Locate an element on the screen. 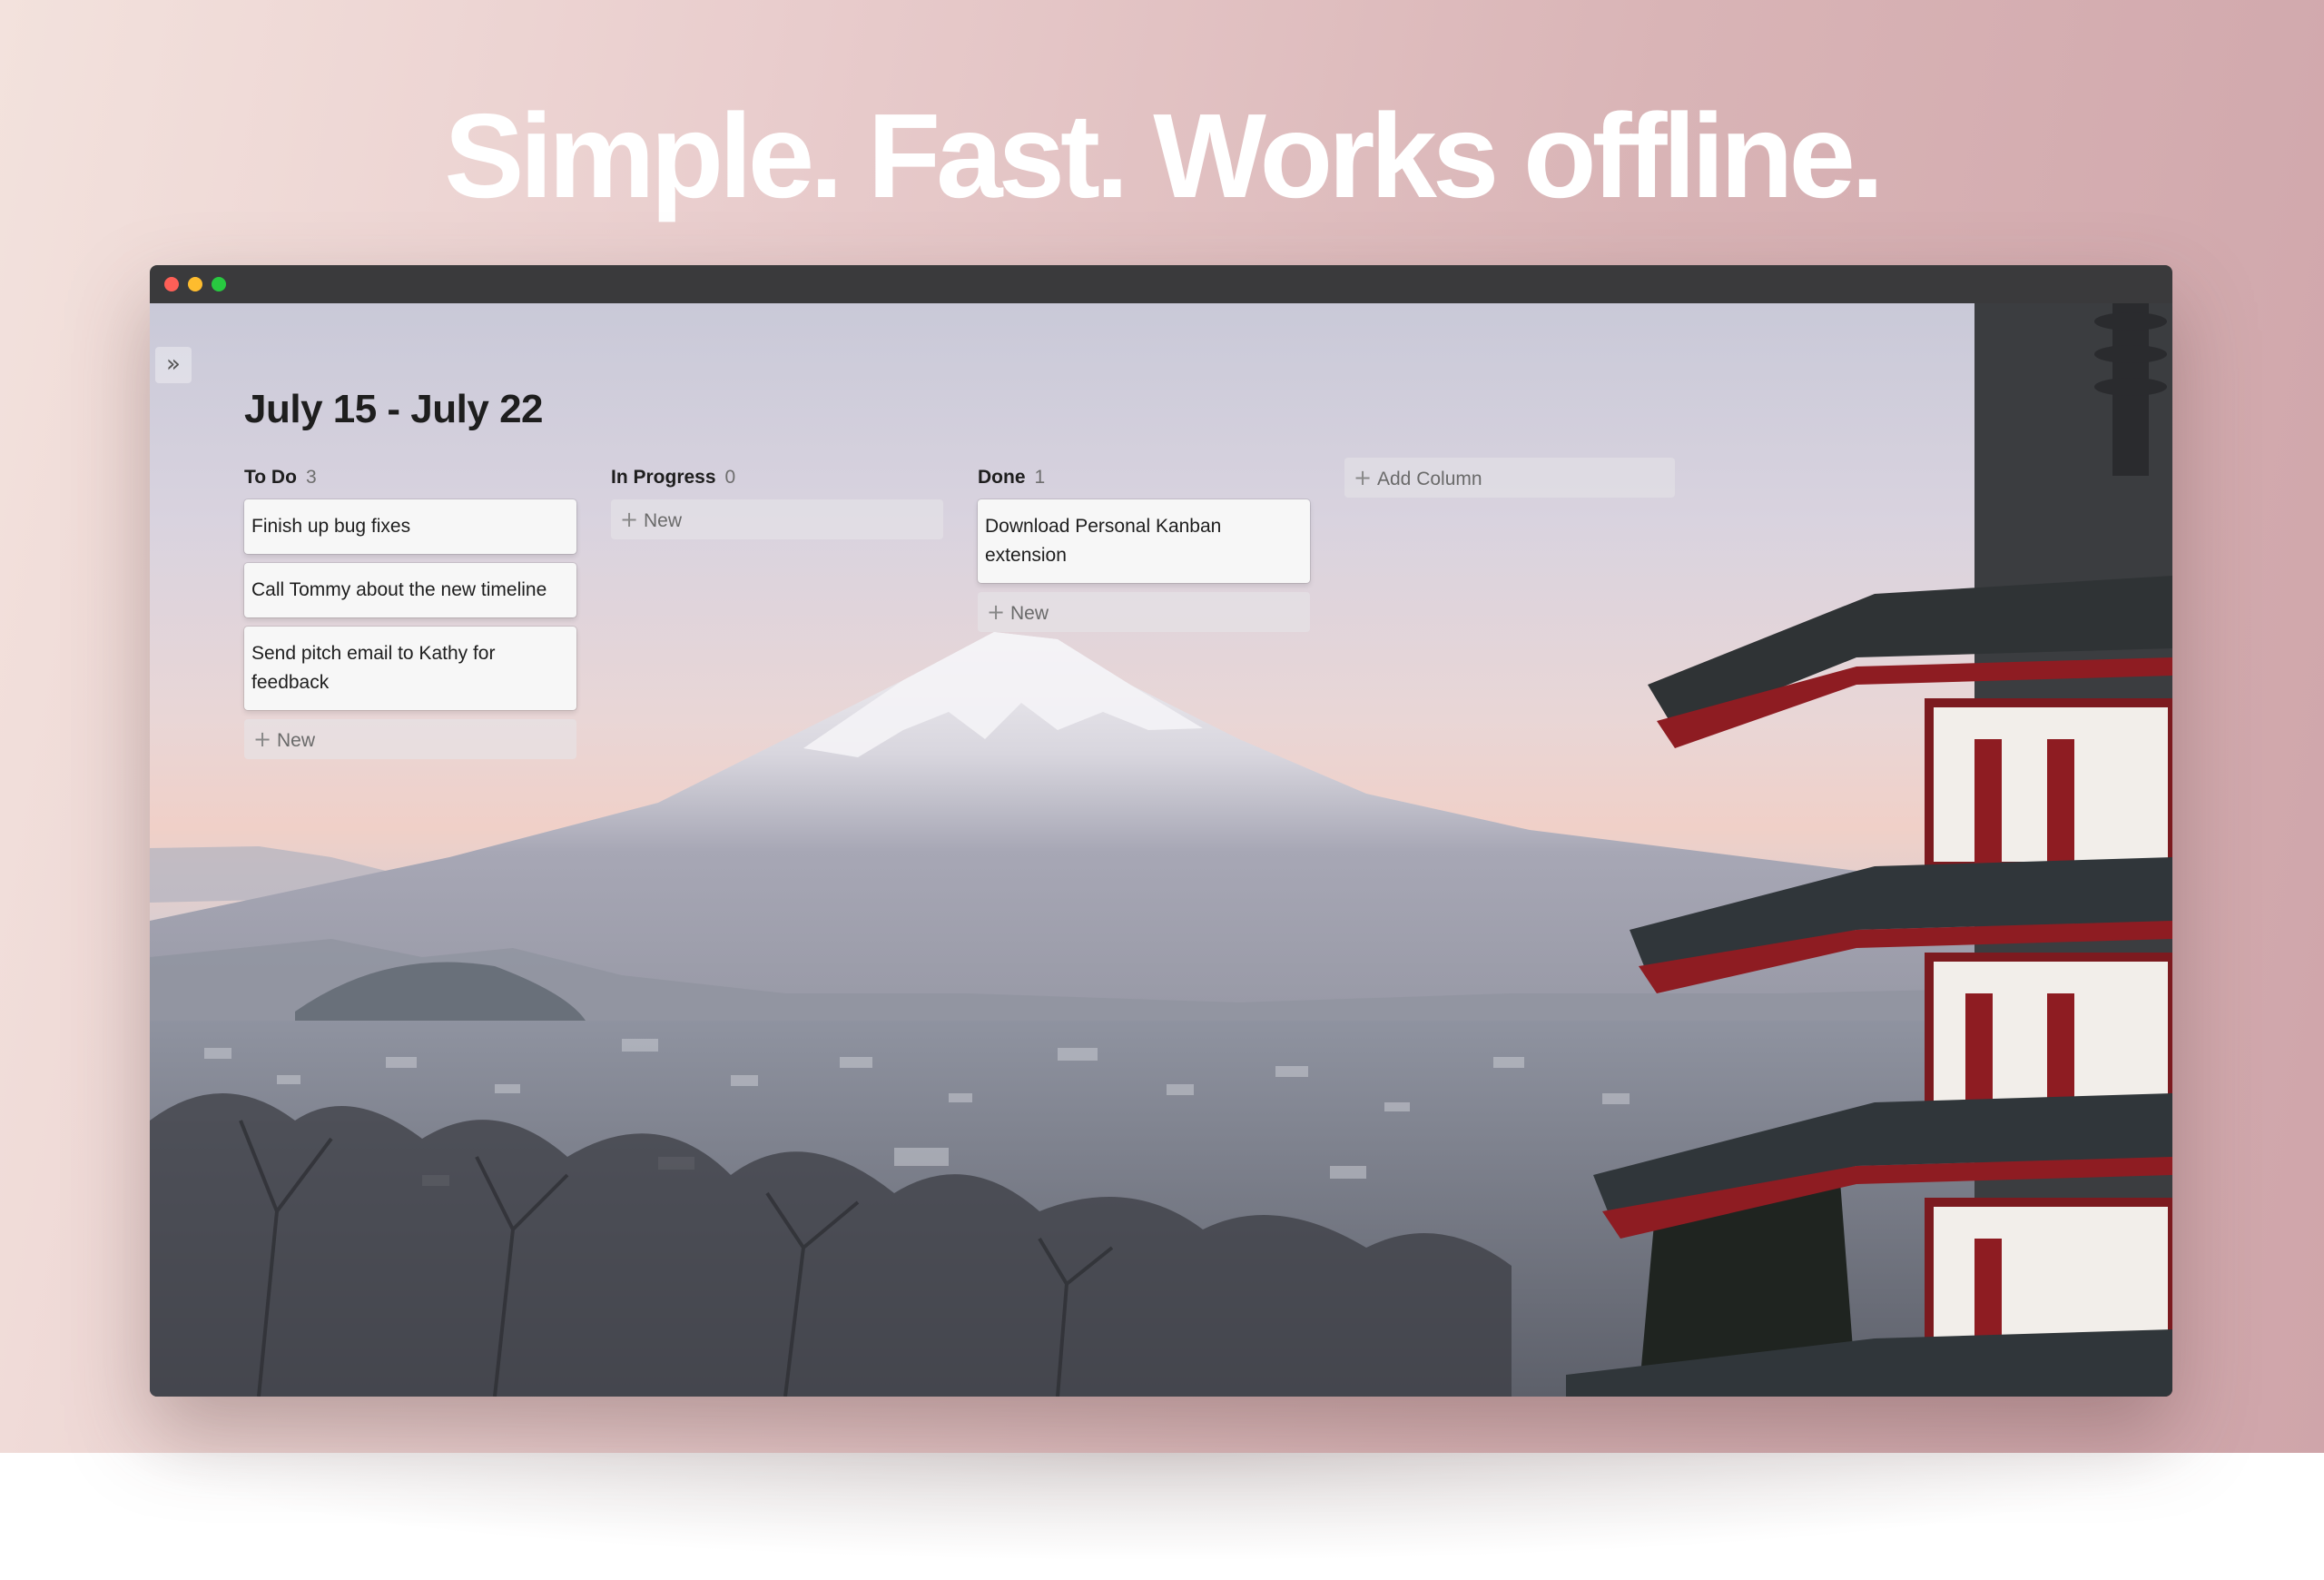 The height and width of the screenshot is (1580, 2324). close-window-button is located at coordinates (171, 284).